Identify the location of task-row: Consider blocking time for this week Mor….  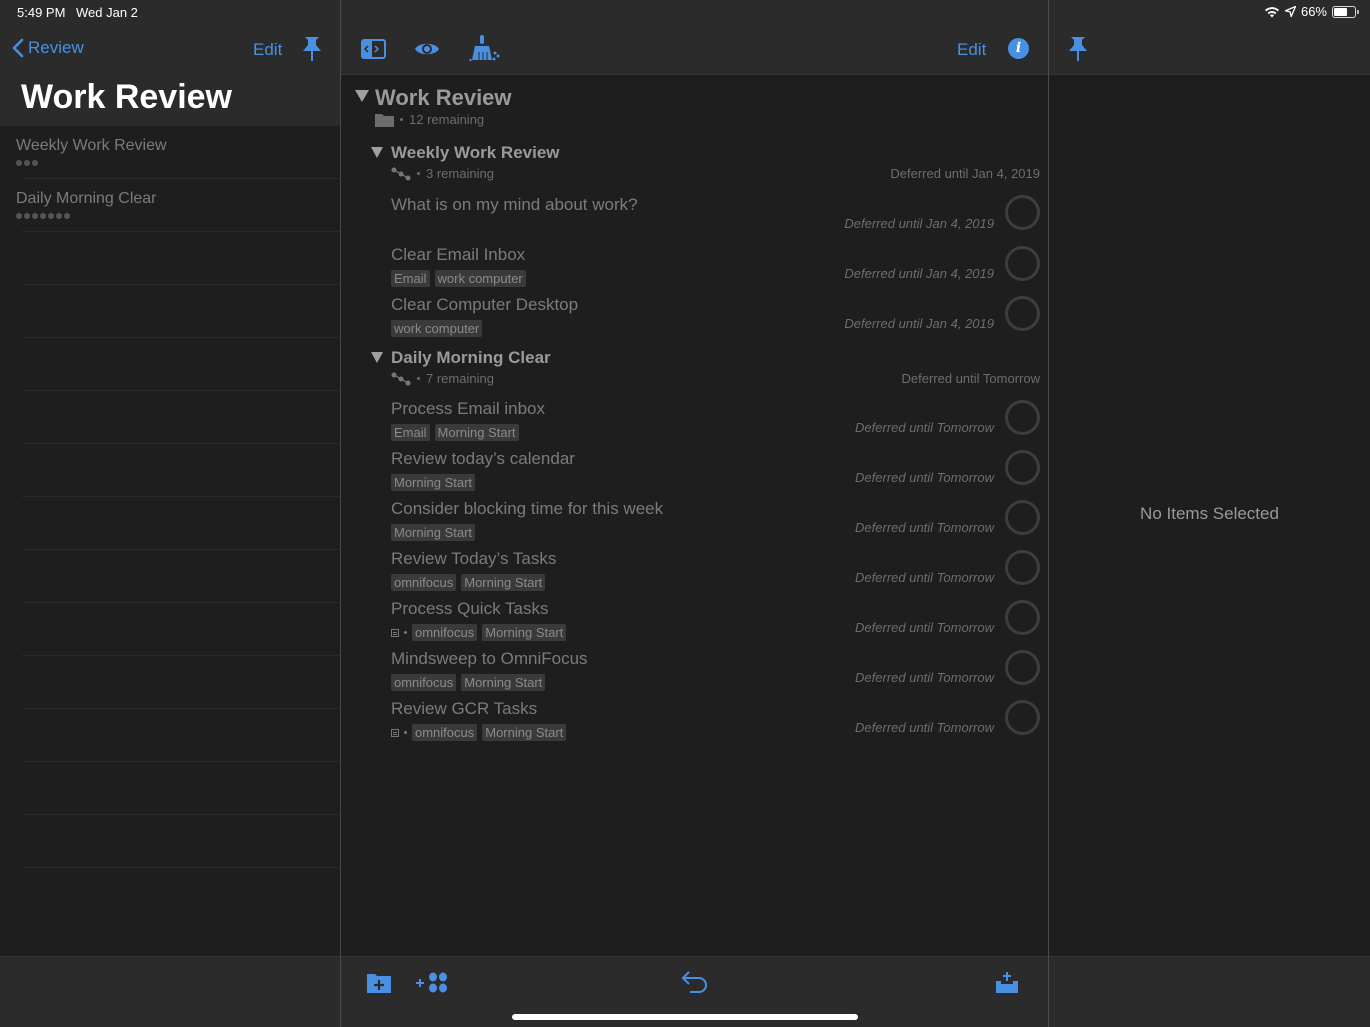
(715, 524).